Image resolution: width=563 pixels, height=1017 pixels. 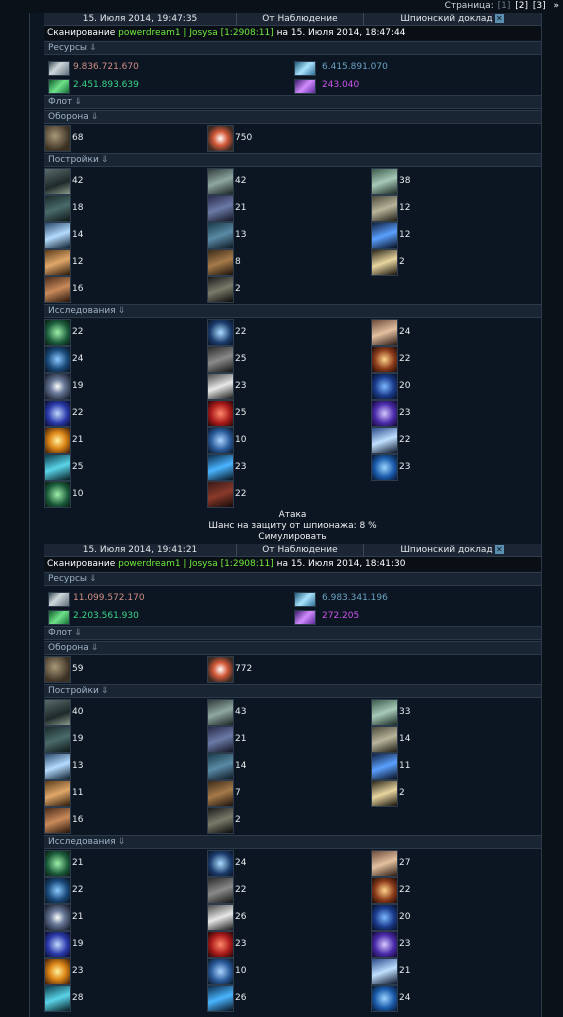 I want to click on page-link-2: [2], so click(x=521, y=6).